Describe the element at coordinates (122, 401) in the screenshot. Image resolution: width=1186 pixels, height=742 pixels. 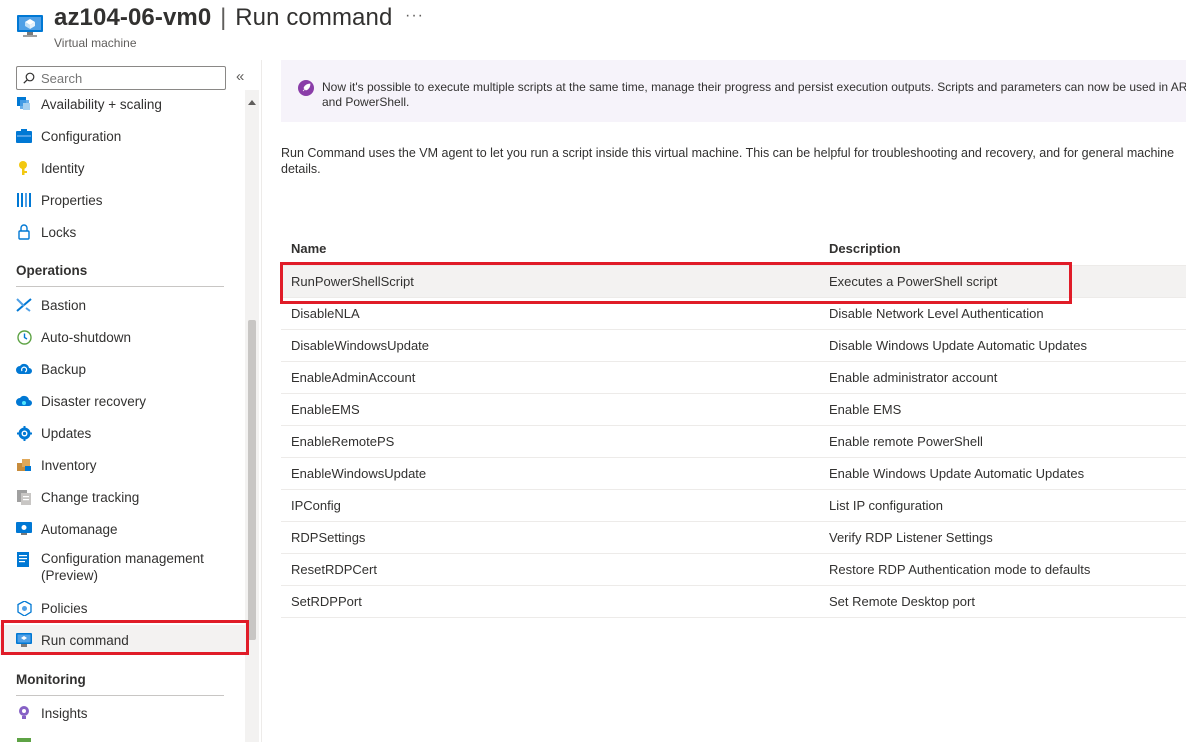
I see `menu-item-disaster-recovery: Disaster recovery` at that location.